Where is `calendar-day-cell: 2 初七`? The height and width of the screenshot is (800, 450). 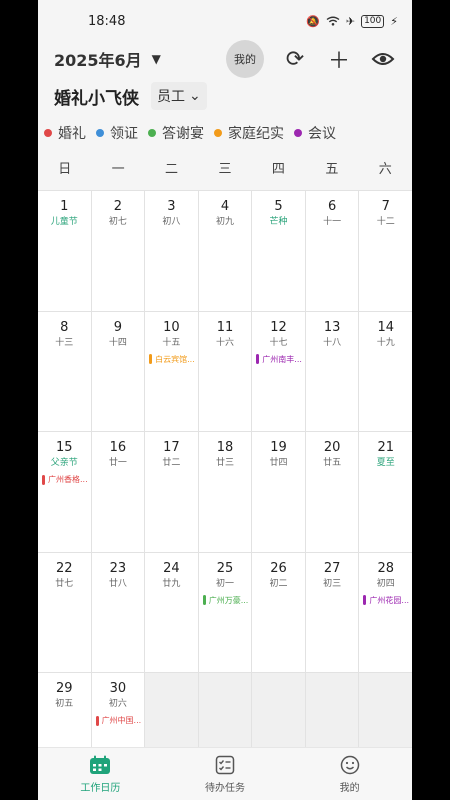 calendar-day-cell: 2 初七 is located at coordinates (118, 251).